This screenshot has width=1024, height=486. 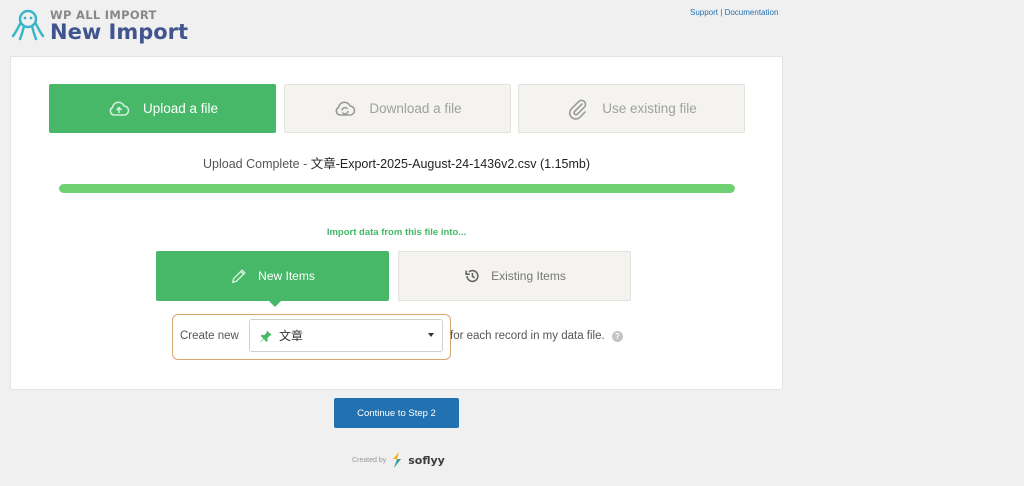 What do you see at coordinates (617, 336) in the screenshot?
I see `help-icon: ?` at bounding box center [617, 336].